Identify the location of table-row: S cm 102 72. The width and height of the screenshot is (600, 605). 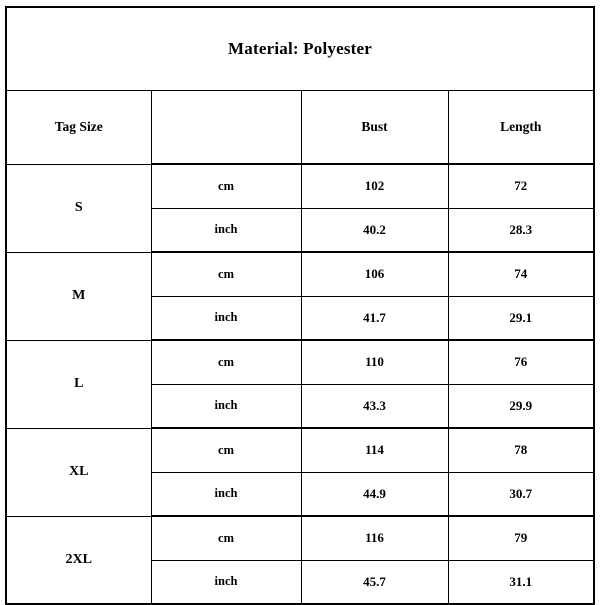
(300, 208).